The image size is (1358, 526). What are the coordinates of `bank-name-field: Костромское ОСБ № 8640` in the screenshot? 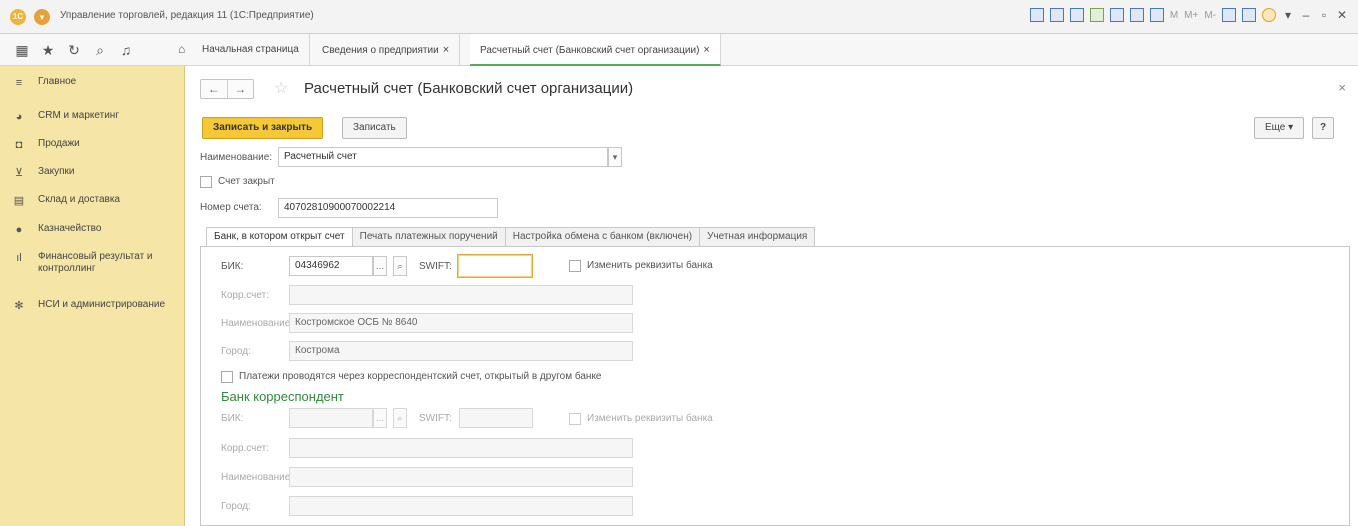 It's located at (461, 323).